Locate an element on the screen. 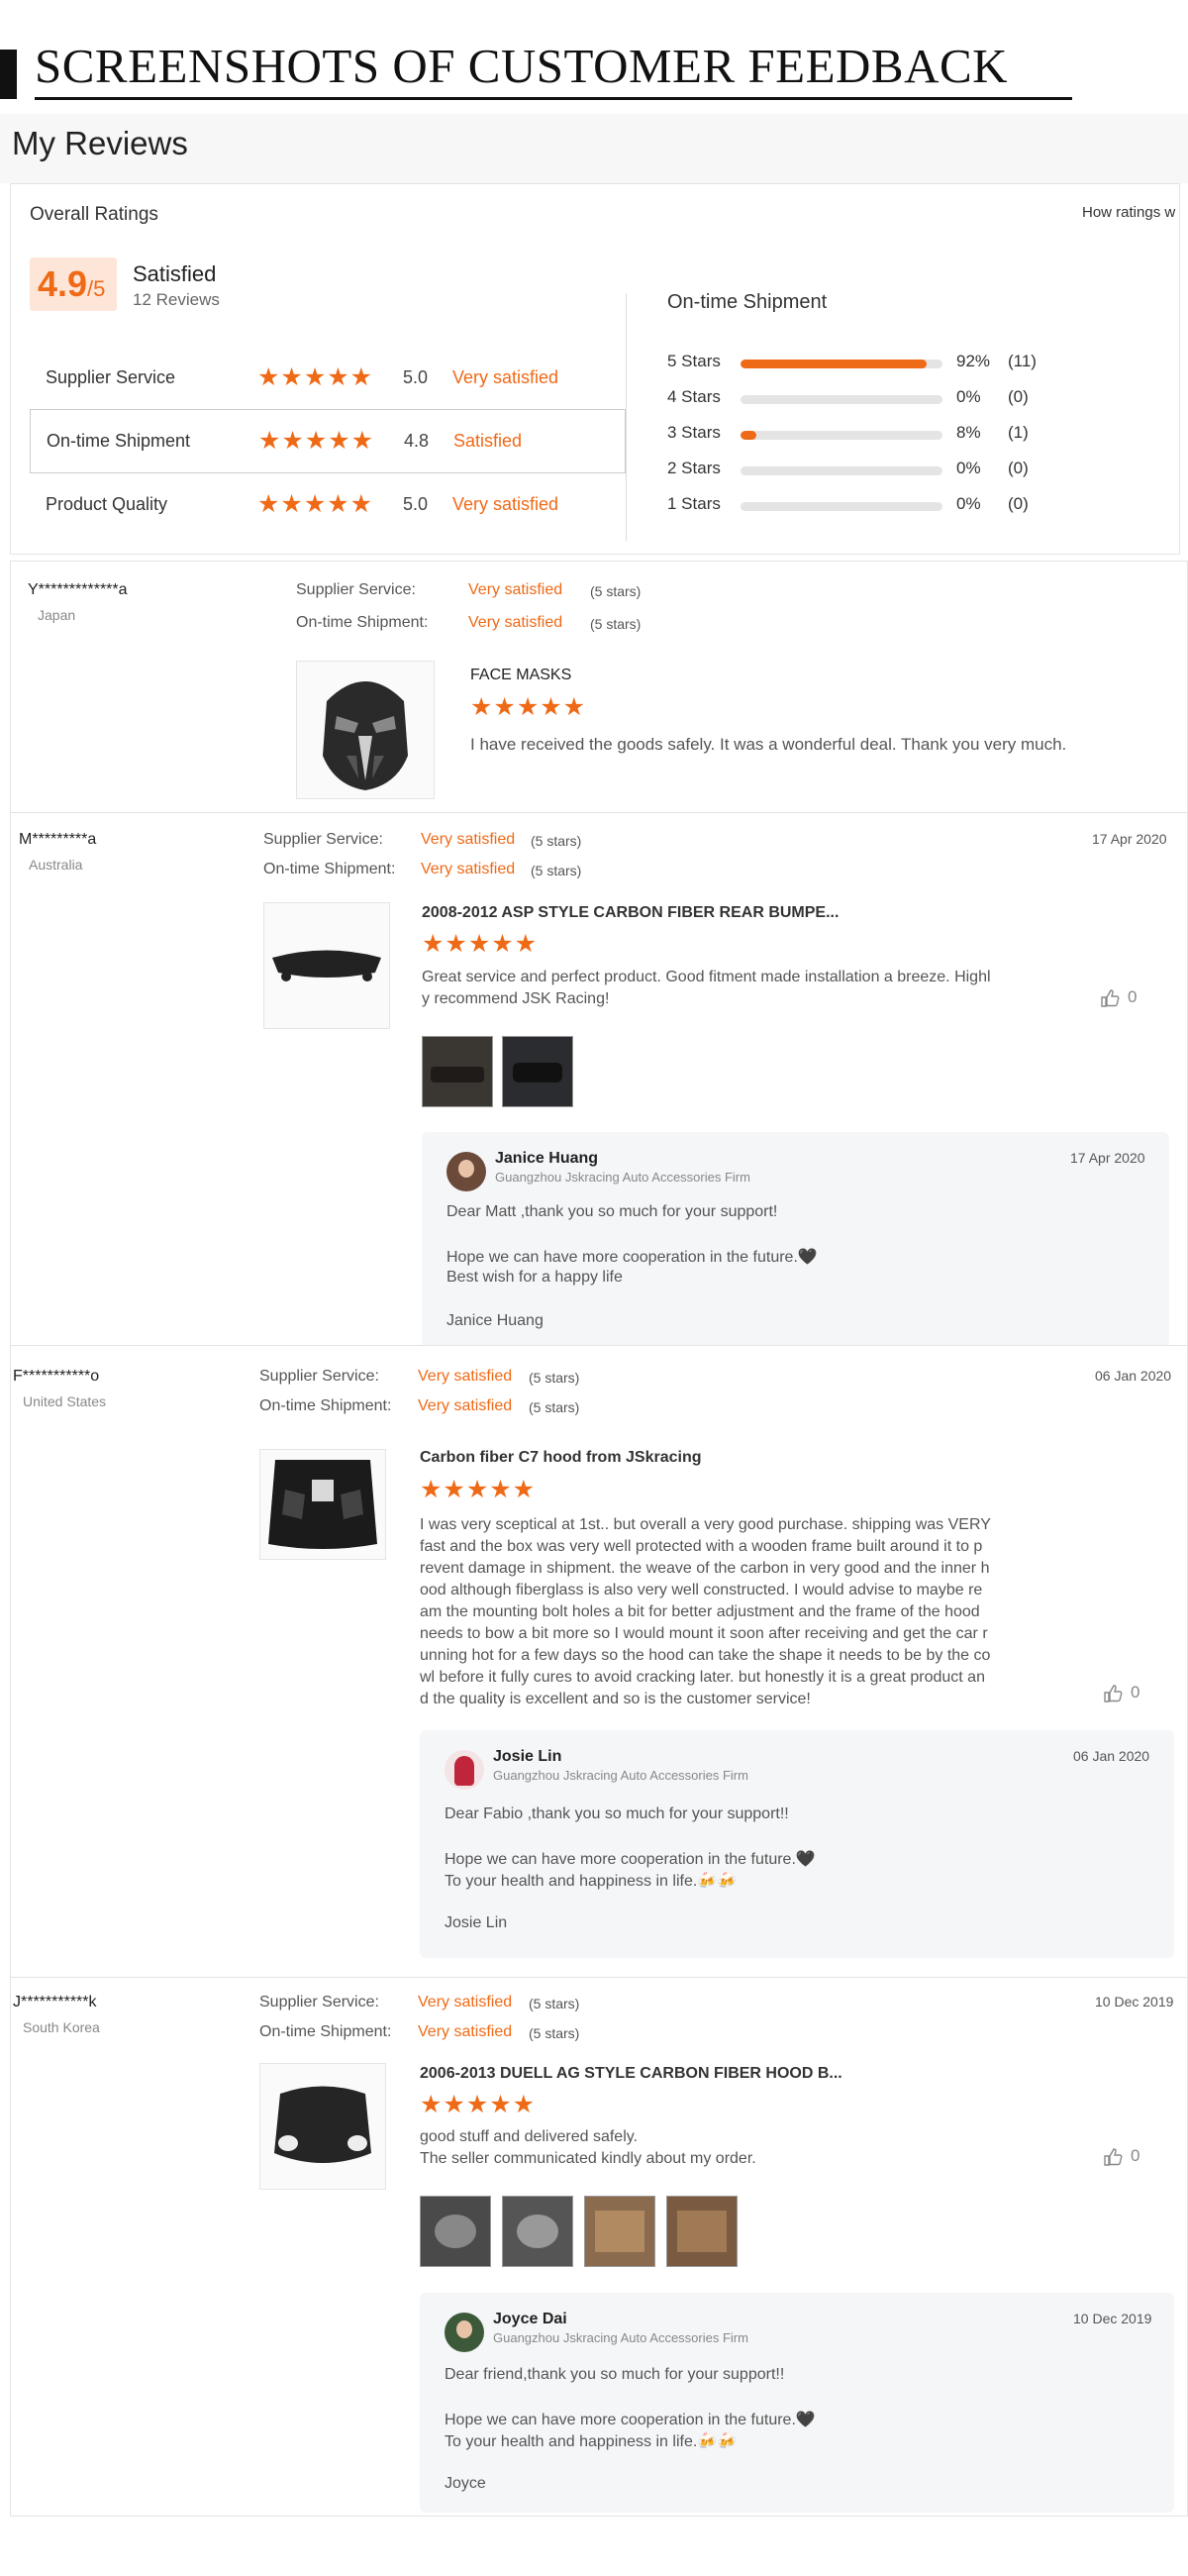 The height and width of the screenshot is (2576, 1188). reviewer-name: M*********a is located at coordinates (58, 839).